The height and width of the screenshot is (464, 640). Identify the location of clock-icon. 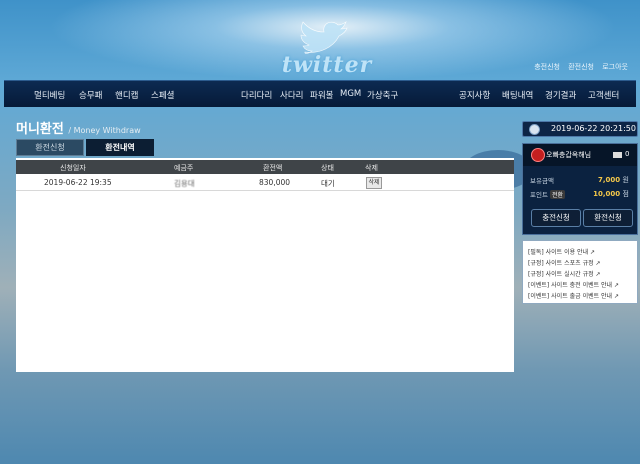
(534, 129).